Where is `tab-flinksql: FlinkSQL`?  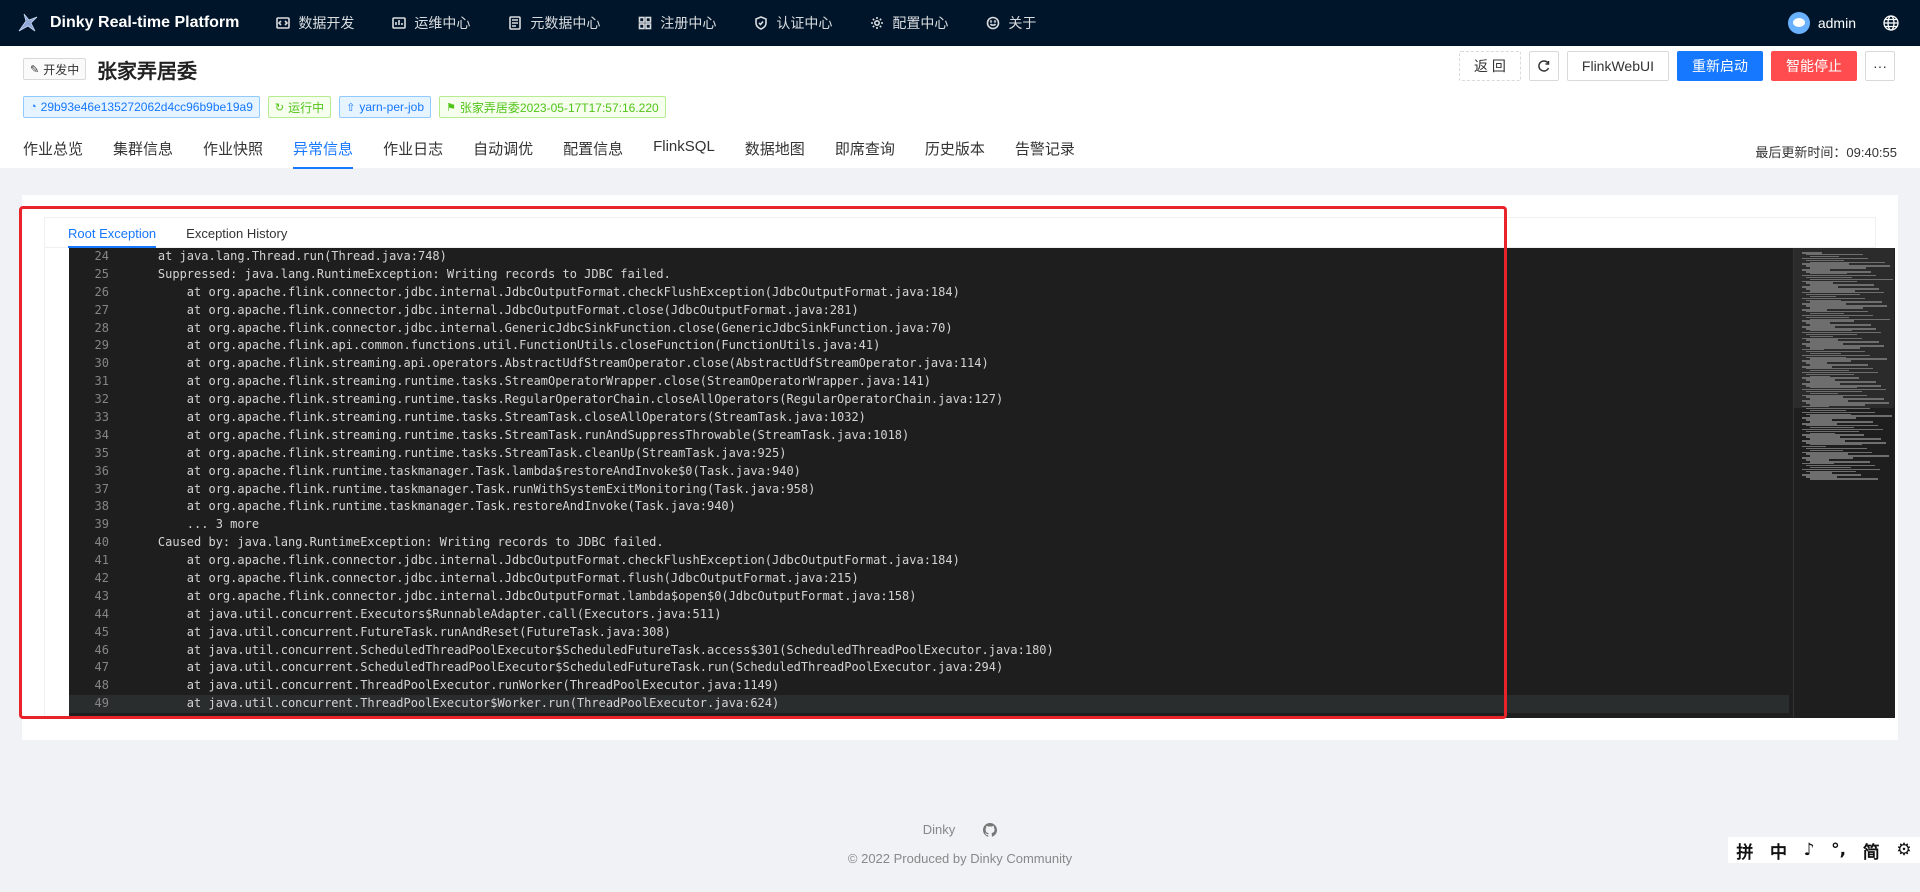 tab-flinksql: FlinkSQL is located at coordinates (684, 153).